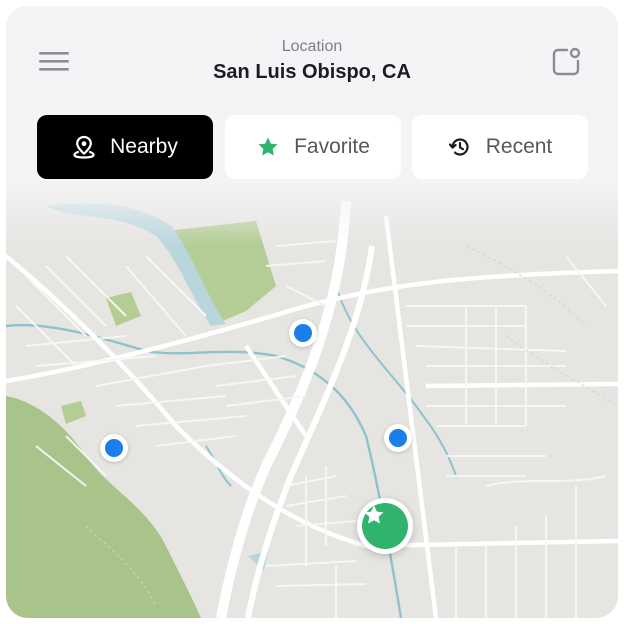 This screenshot has height=624, width=624. What do you see at coordinates (312, 46) in the screenshot?
I see `location-label: Location` at bounding box center [312, 46].